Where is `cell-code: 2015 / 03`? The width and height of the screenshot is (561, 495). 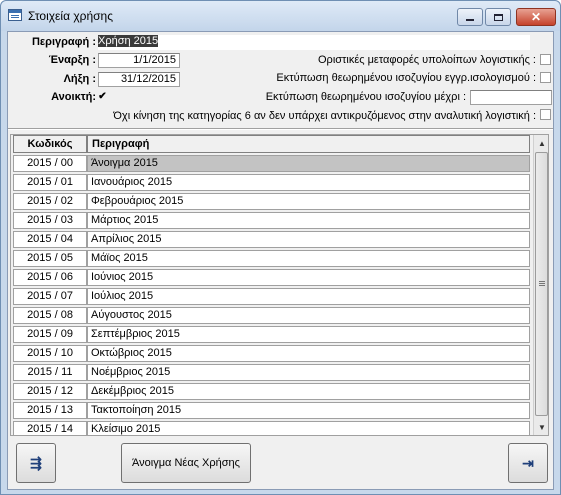
cell-code: 2015 / 03 is located at coordinates (50, 220).